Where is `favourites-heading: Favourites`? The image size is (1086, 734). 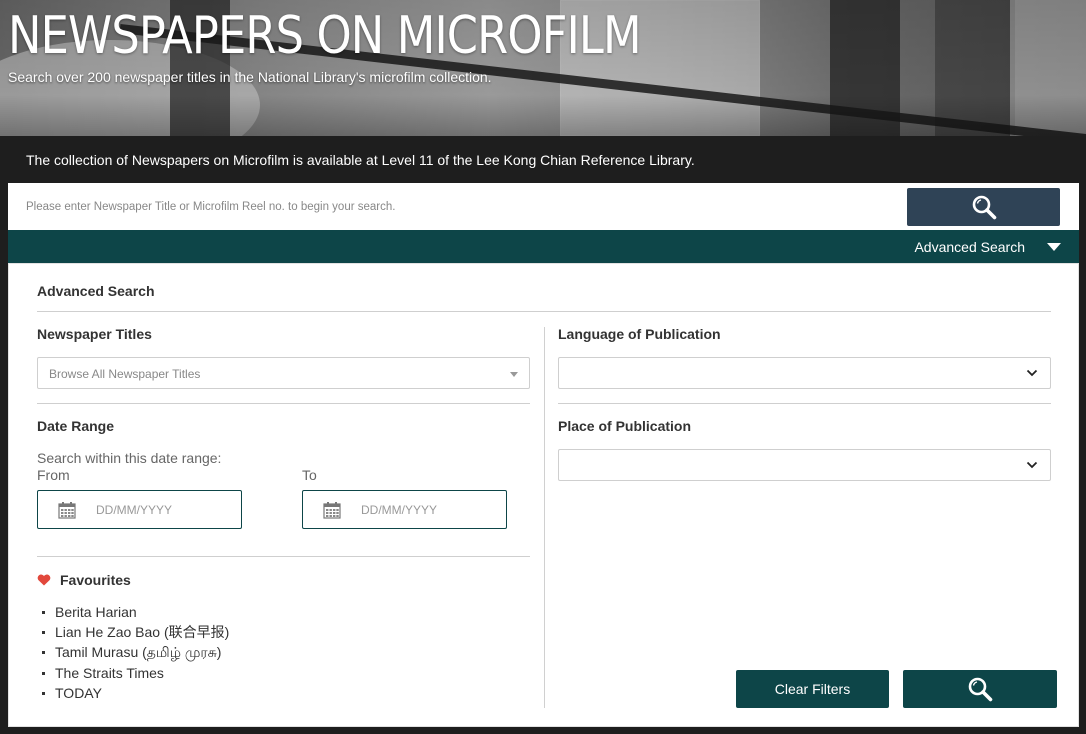
favourites-heading: Favourites is located at coordinates (84, 580).